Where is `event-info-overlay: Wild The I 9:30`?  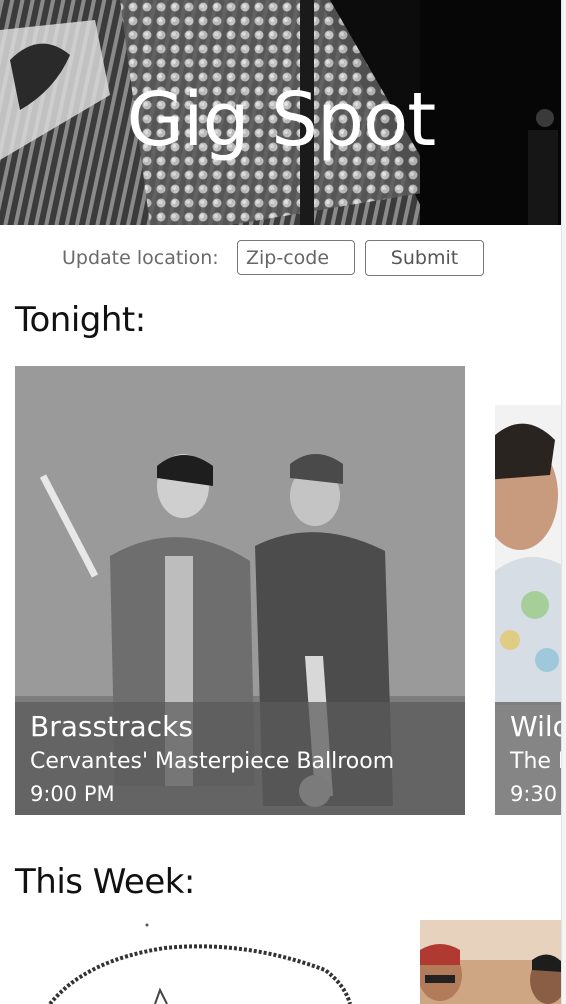
event-info-overlay: Wild The I 9:30 is located at coordinates (528, 758).